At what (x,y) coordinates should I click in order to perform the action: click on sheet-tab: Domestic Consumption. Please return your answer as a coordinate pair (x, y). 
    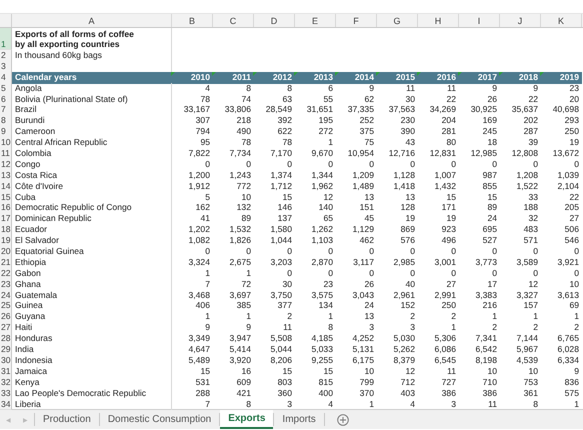
    Looking at the image, I should click on (160, 420).